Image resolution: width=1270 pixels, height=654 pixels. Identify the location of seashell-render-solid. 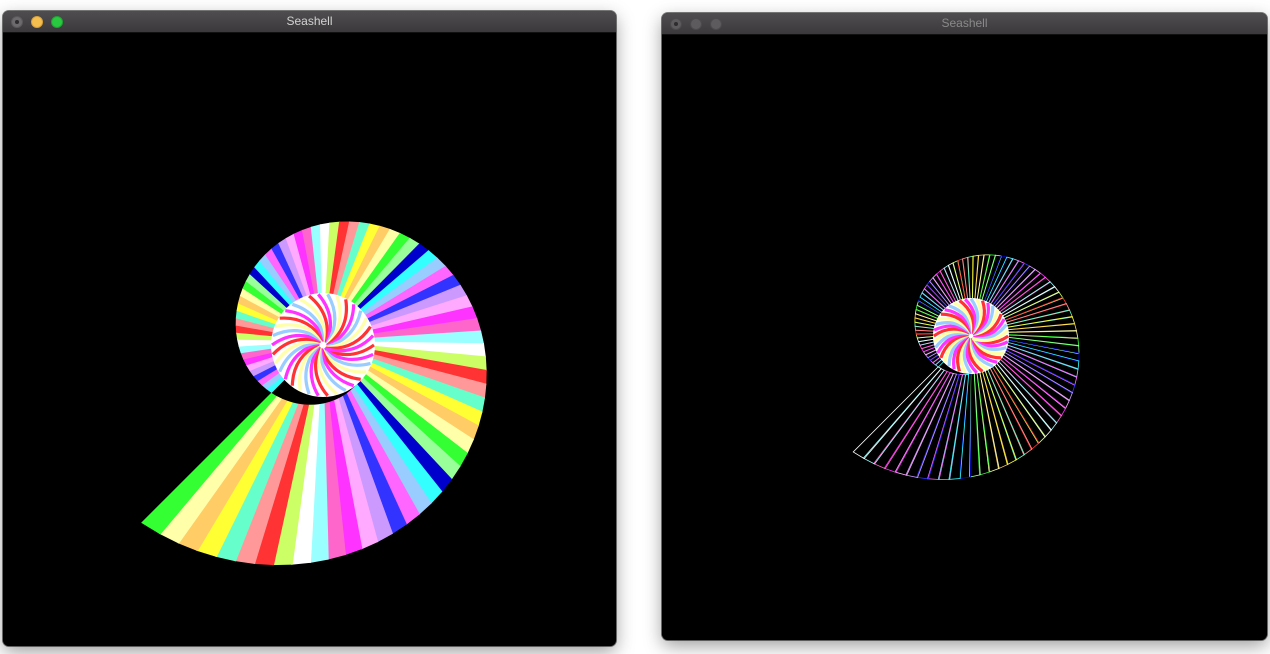
(314, 393).